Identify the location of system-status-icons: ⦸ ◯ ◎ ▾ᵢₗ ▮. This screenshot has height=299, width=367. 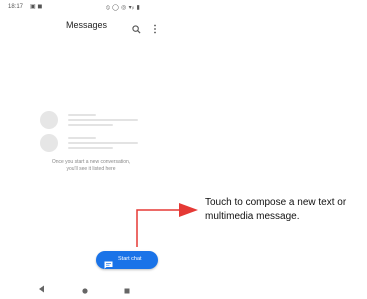
(123, 8).